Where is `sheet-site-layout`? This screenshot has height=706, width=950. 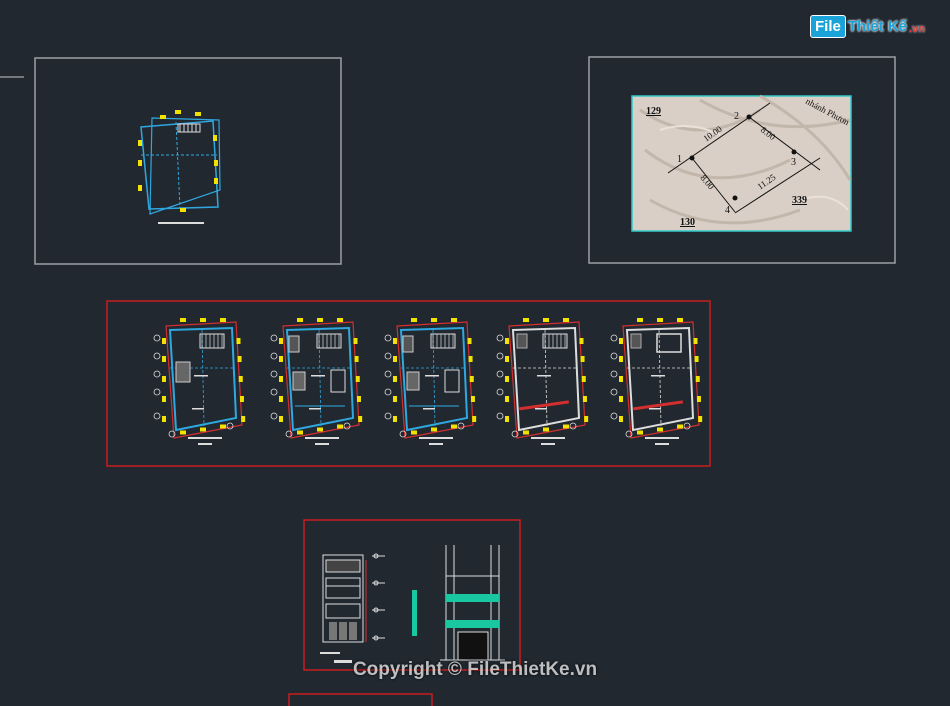 sheet-site-layout is located at coordinates (188, 161).